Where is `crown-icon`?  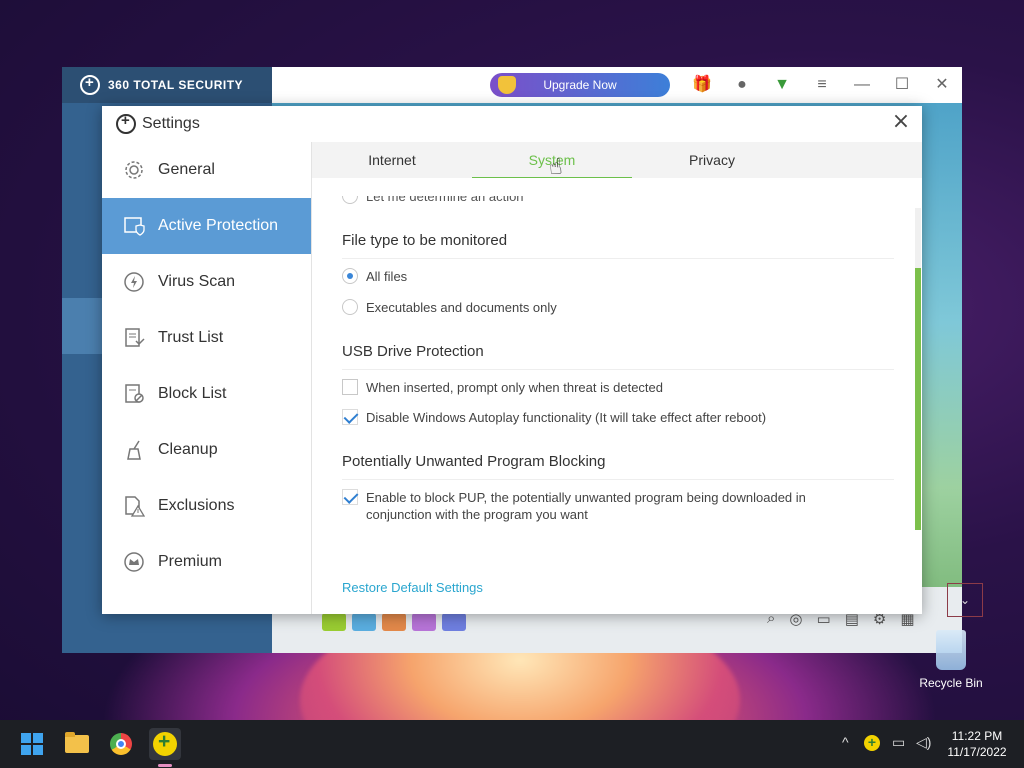 crown-icon is located at coordinates (134, 562).